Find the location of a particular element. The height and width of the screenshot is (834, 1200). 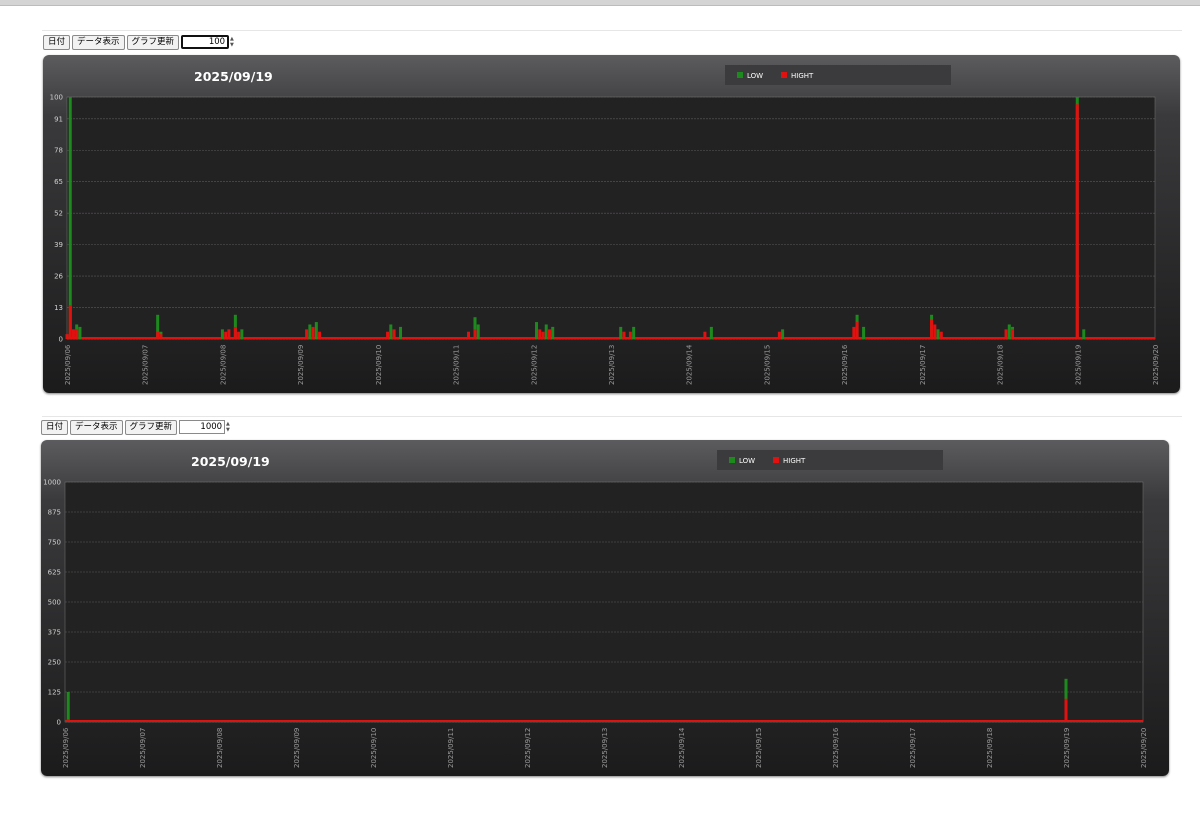

y-tick-label: 13 is located at coordinates (58, 308).